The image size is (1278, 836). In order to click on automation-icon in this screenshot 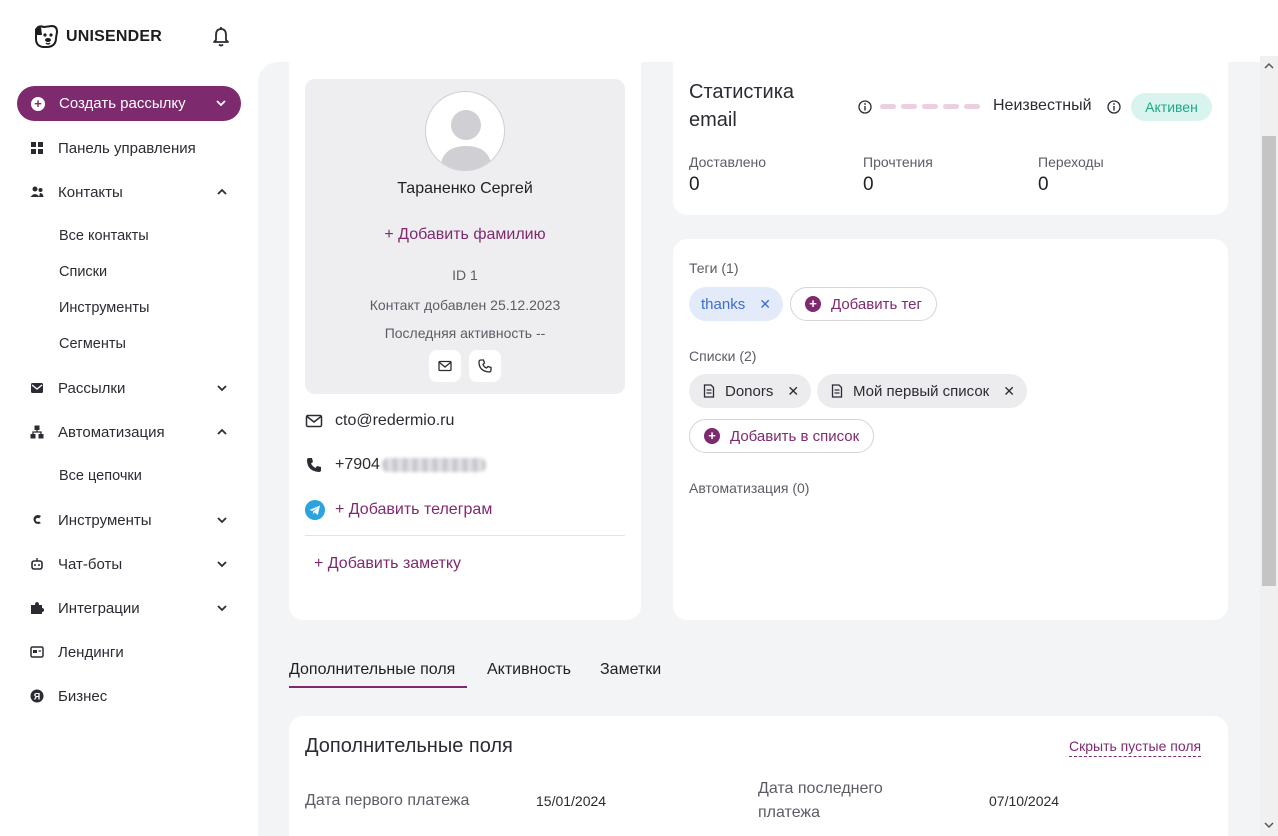, I will do `click(37, 432)`.